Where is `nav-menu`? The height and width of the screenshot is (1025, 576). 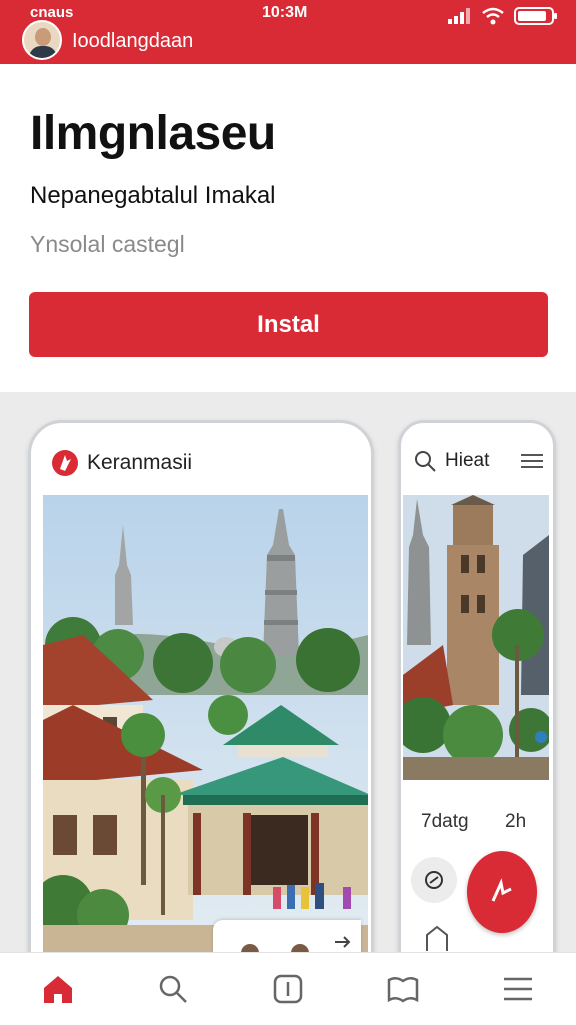
nav-menu is located at coordinates (518, 989).